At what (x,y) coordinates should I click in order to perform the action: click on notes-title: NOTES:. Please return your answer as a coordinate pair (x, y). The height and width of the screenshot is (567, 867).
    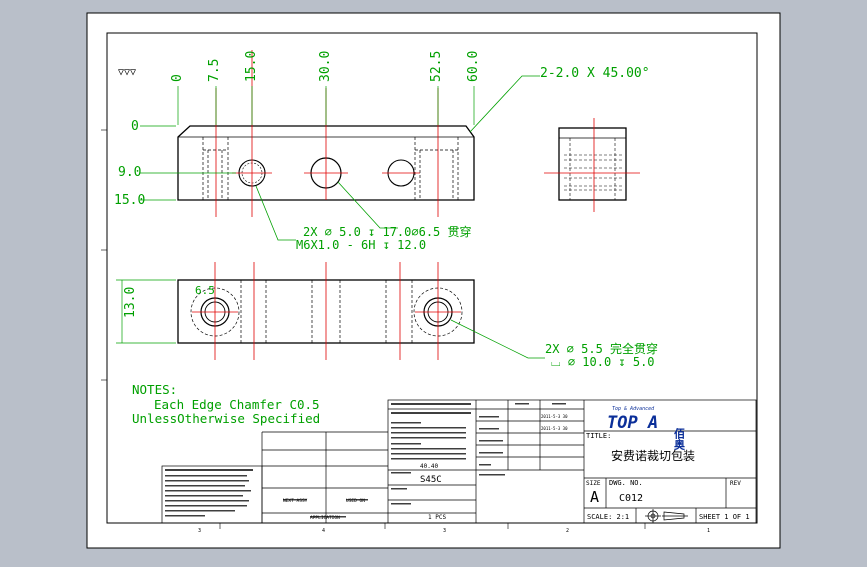
    Looking at the image, I should click on (154, 389).